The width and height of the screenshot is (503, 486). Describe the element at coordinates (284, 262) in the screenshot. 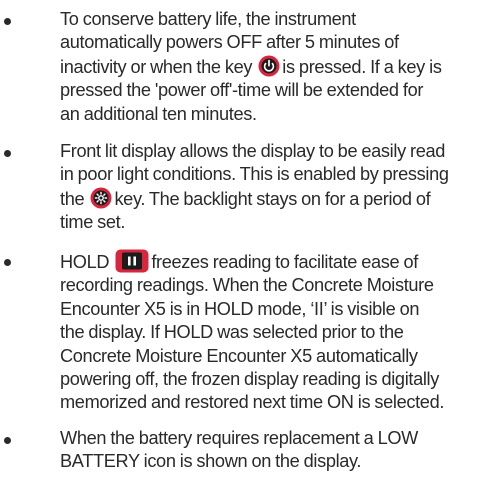

I see `text-fragment: freezes reading to facilitate ease of` at that location.